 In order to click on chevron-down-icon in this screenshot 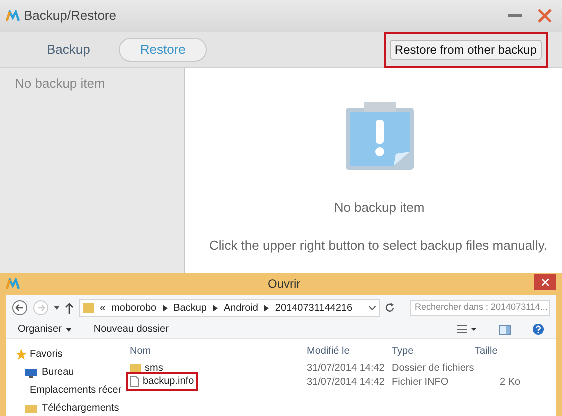, I will do `click(372, 308)`.